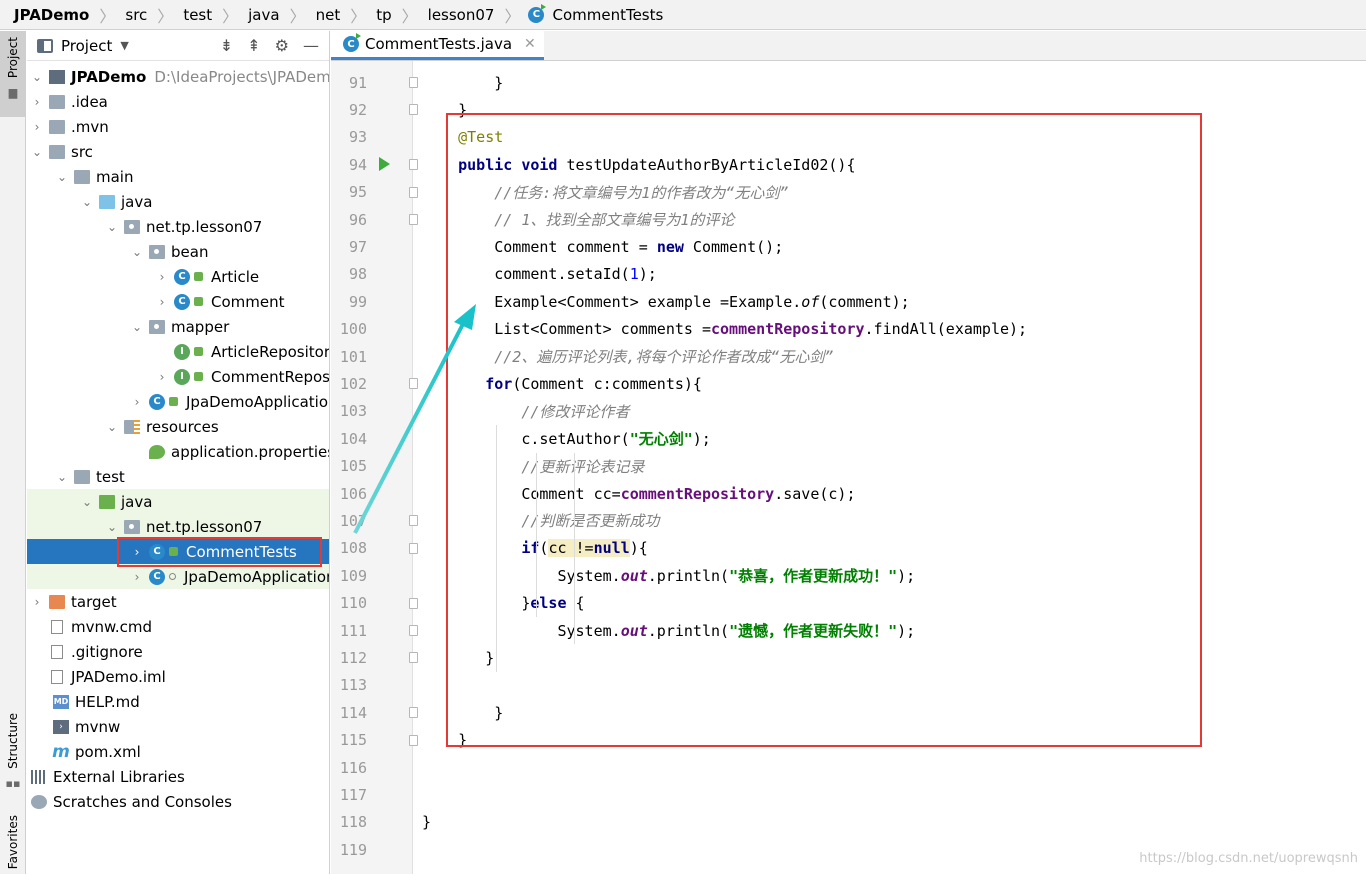 This screenshot has width=1366, height=875. I want to click on tree-item-jpademo-application: ›CJpaDemoApplication, so click(178, 401).